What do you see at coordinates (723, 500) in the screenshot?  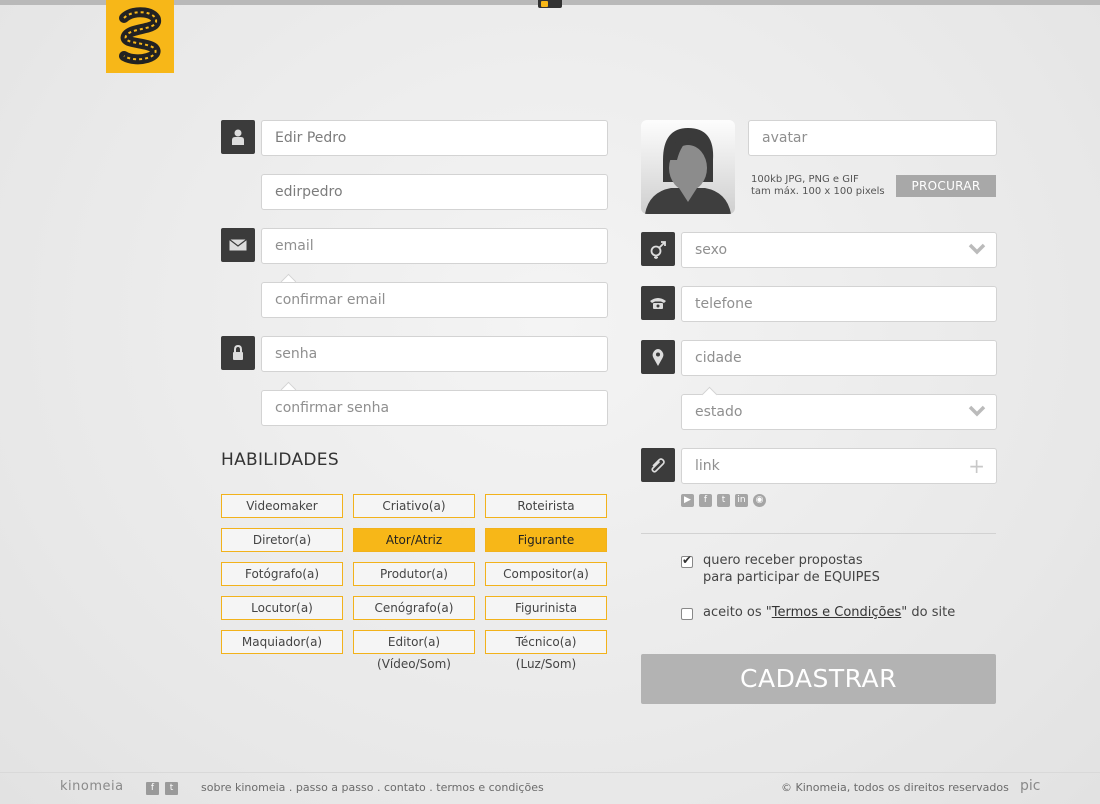 I see `twitter-icon: t` at bounding box center [723, 500].